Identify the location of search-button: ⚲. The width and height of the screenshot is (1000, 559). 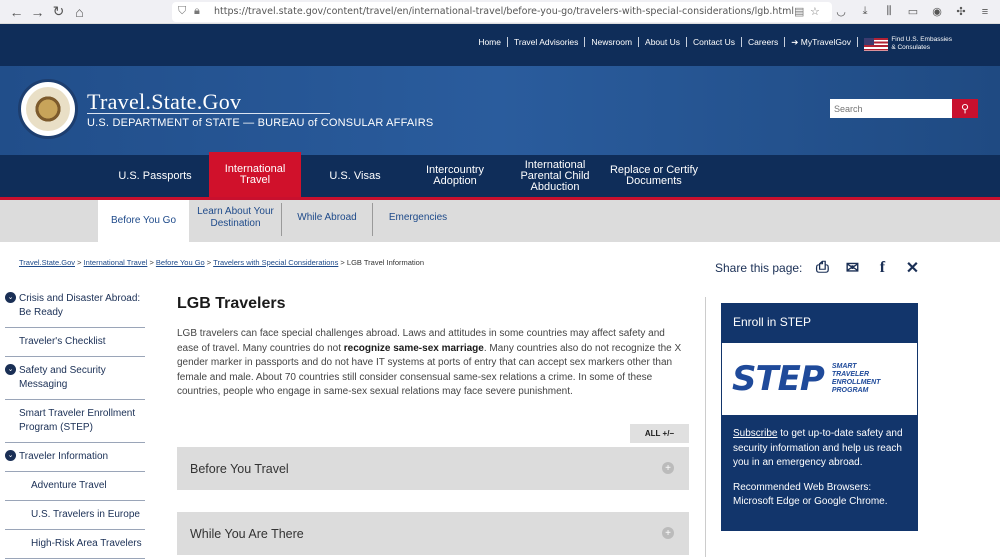
(965, 108).